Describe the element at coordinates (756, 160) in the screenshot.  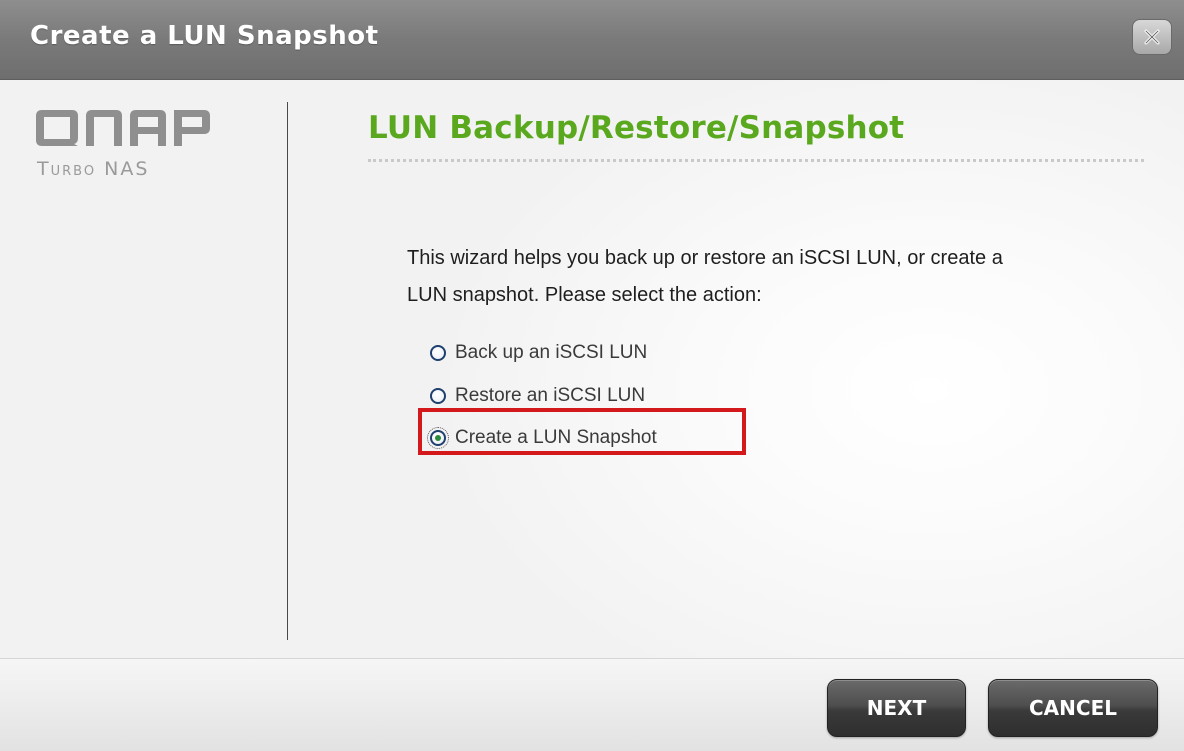
I see `heading-dotted-rule` at that location.